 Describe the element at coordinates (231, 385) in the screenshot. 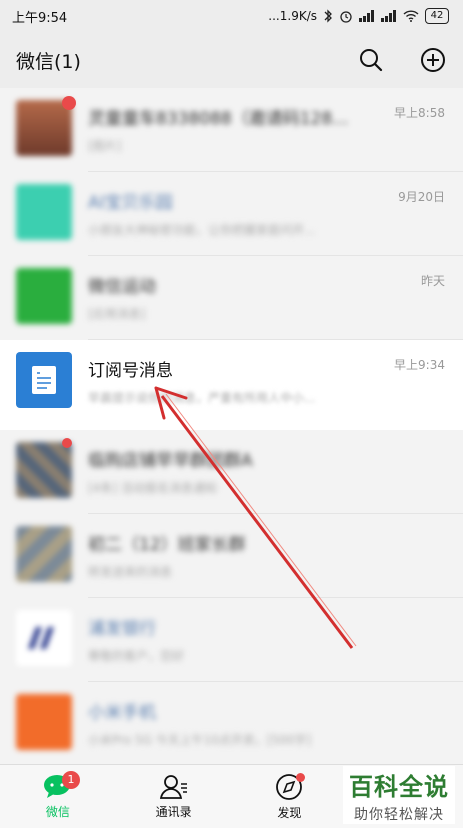

I see `chat-row-subscriptions: 订阅号消息 早晨提示说你的消息，严重有所用人中小... 早上9:34` at that location.